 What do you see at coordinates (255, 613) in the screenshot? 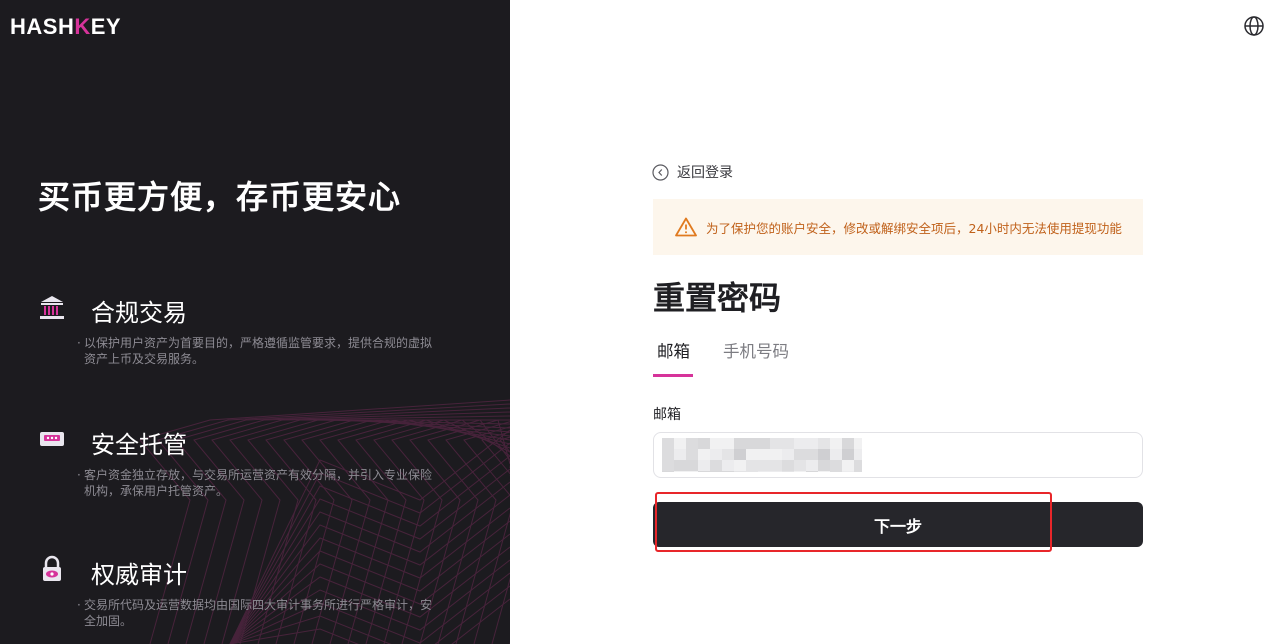
I see `feature-description: · 交易所代码及运营数据均由国际四大审计事务所进行严格审计，安全加固。` at bounding box center [255, 613].